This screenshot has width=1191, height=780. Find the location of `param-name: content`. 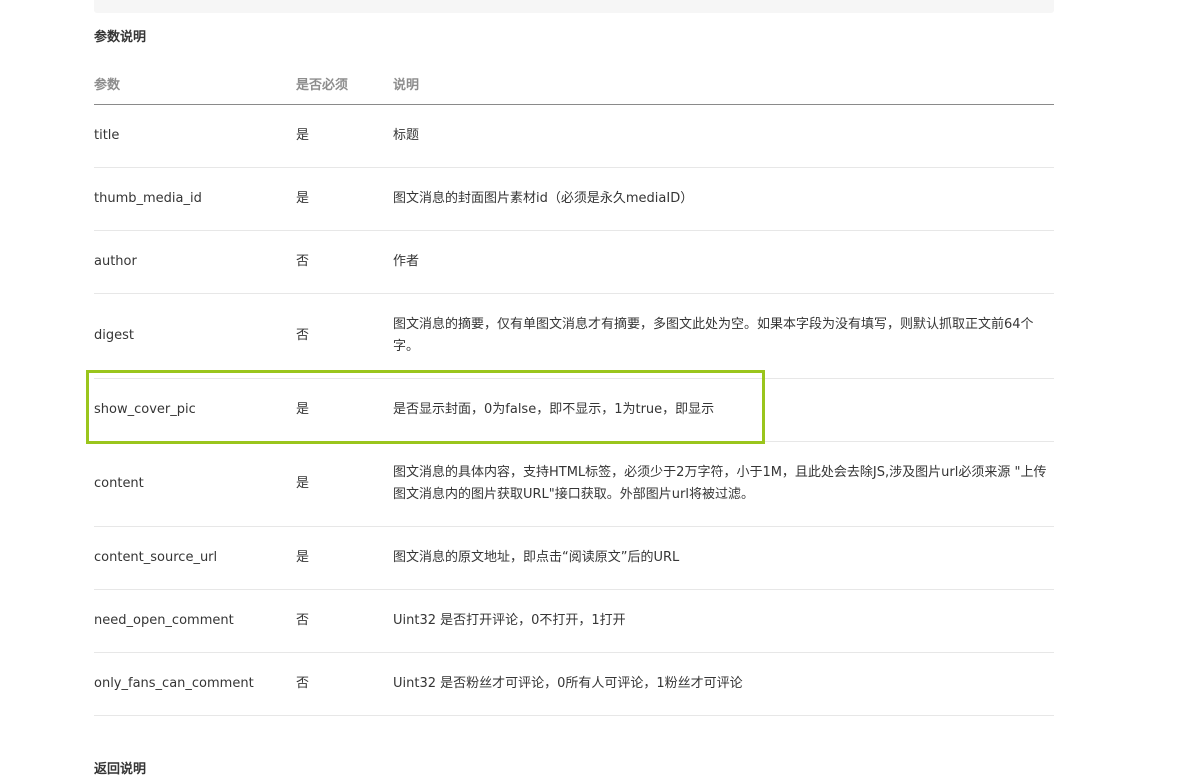

param-name: content is located at coordinates (195, 484).